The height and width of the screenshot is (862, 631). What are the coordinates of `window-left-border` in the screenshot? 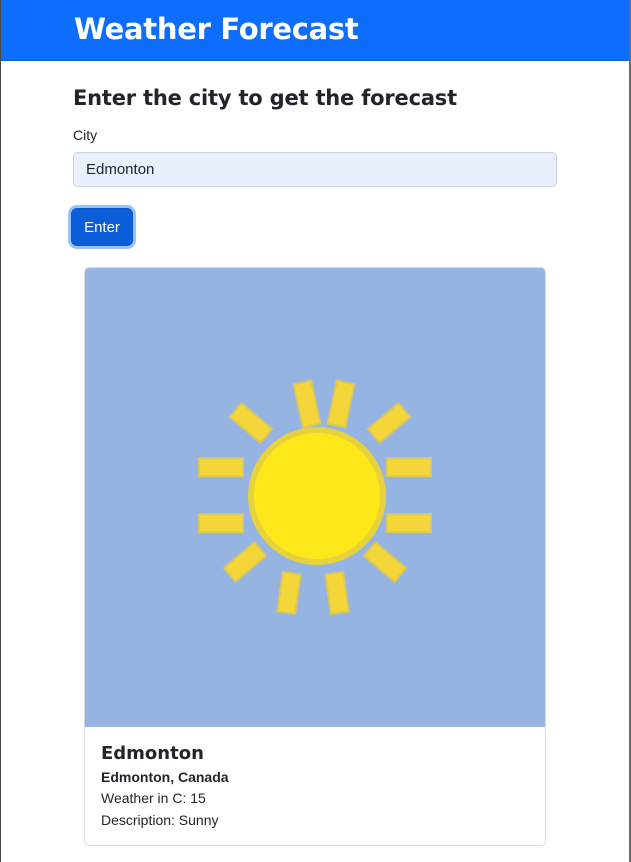 It's located at (0, 431).